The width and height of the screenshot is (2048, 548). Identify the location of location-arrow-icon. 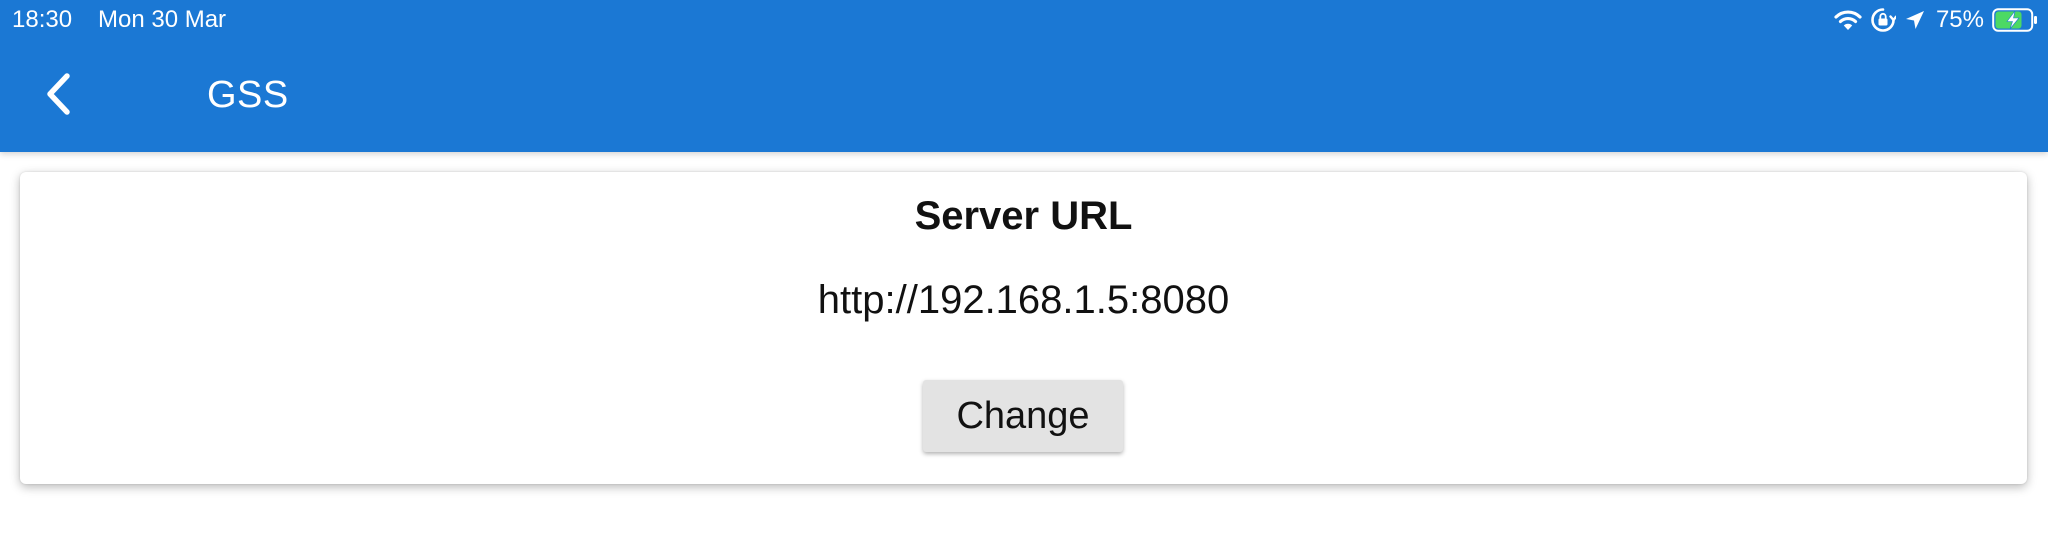
(1915, 20).